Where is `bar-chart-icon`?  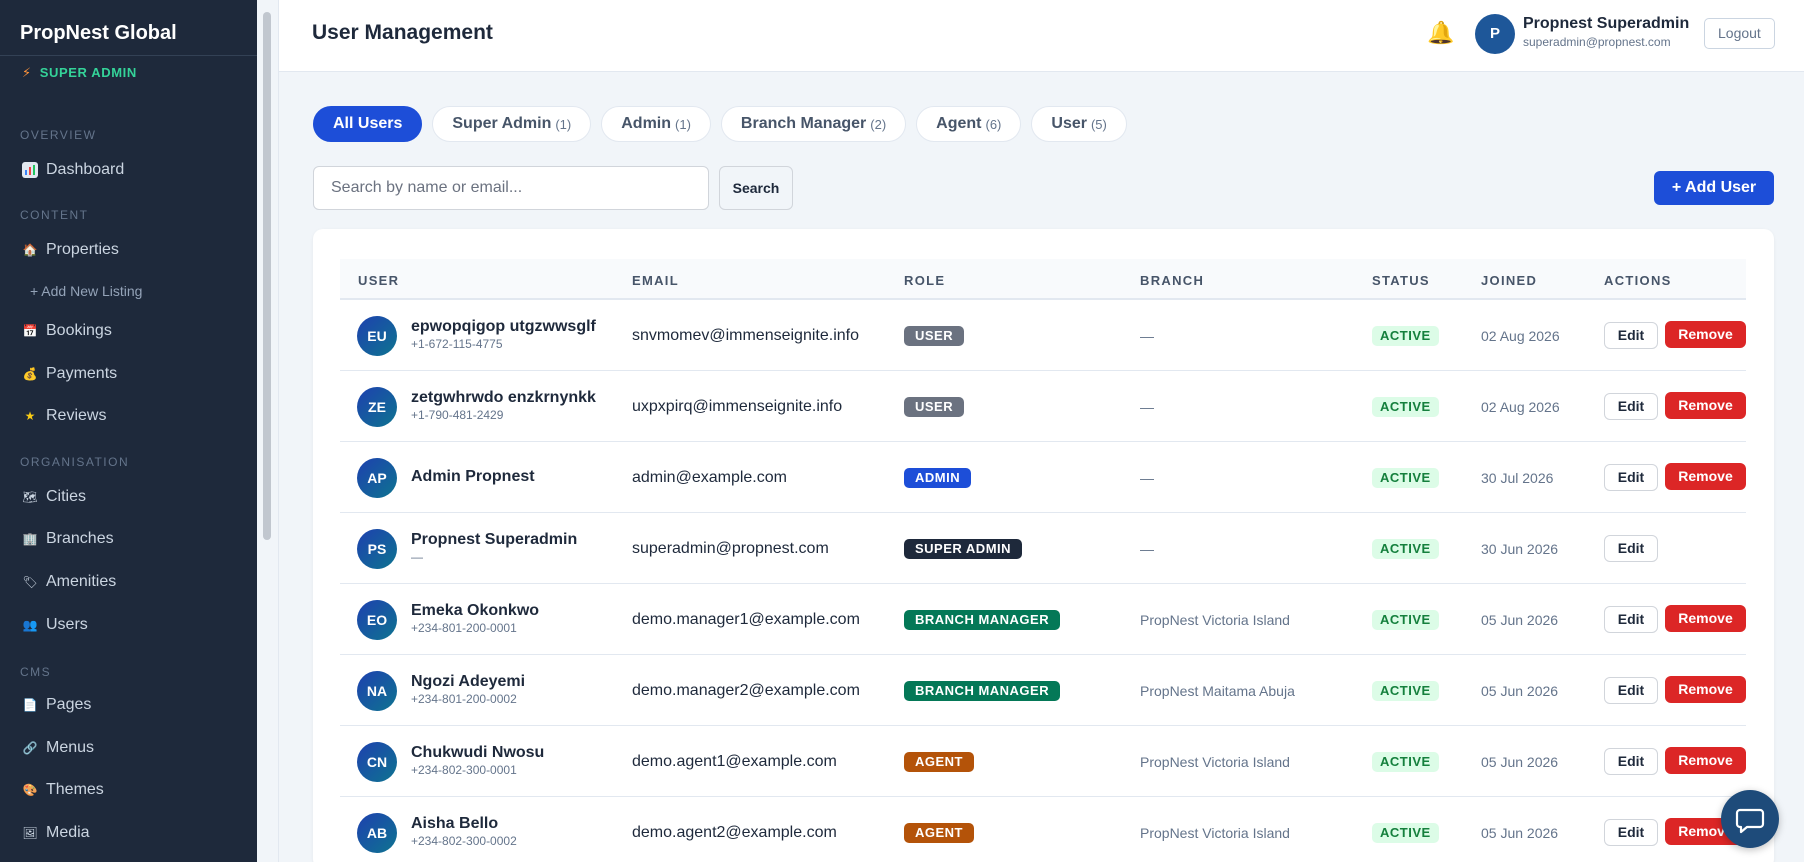 bar-chart-icon is located at coordinates (30, 170).